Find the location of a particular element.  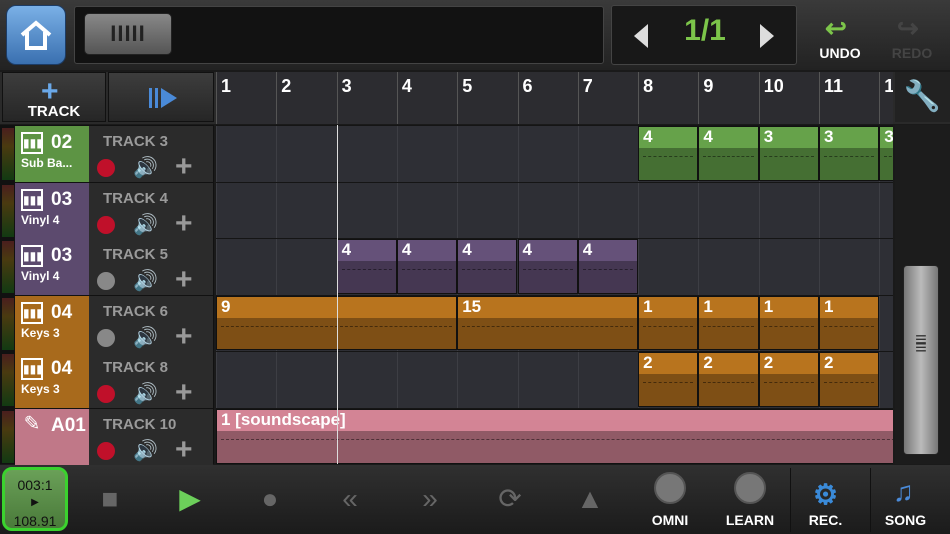

follow-playhead-button is located at coordinates (161, 97).